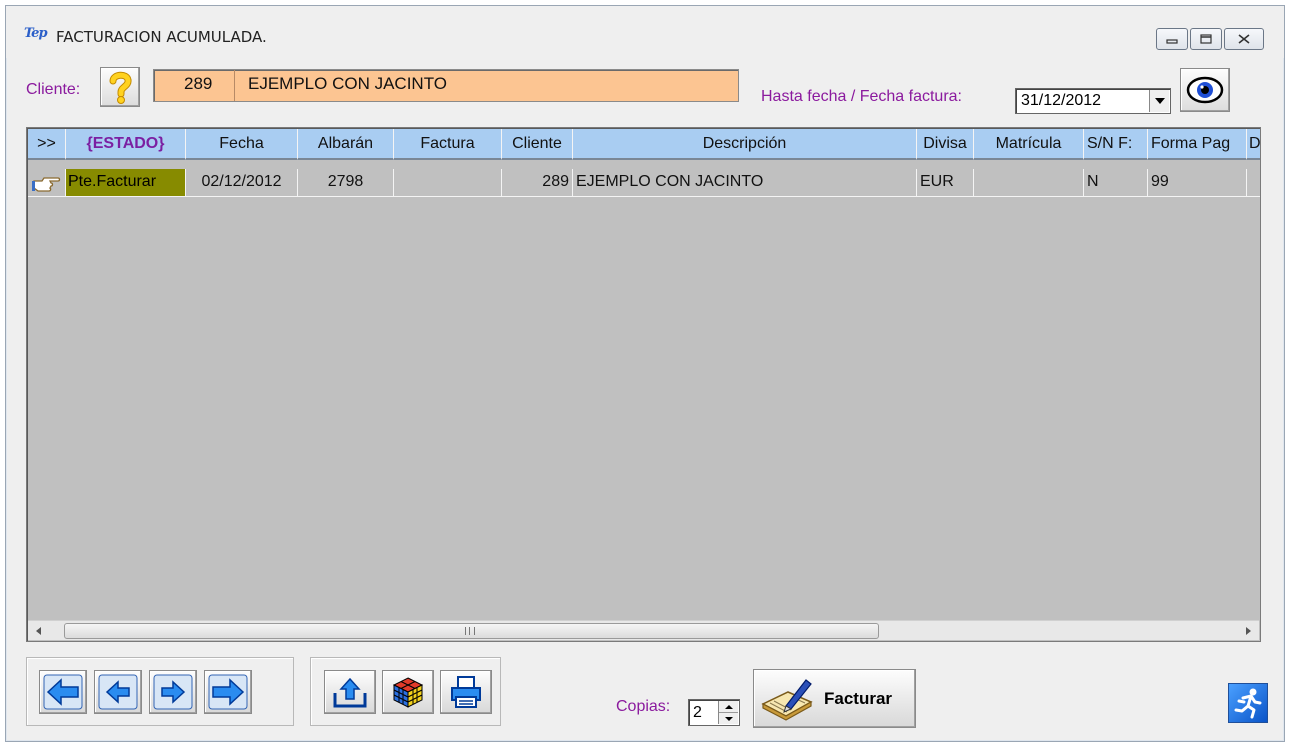  What do you see at coordinates (448, 183) in the screenshot?
I see `cell-factura` at bounding box center [448, 183].